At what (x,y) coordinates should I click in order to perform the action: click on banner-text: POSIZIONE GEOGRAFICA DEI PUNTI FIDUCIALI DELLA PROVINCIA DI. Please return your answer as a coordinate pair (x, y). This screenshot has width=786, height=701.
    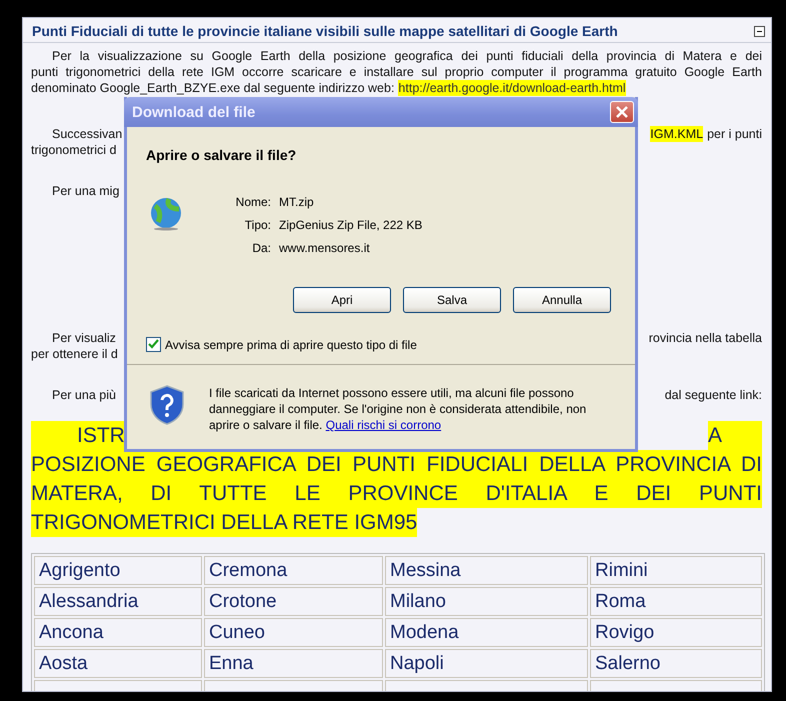
    Looking at the image, I should click on (396, 464).